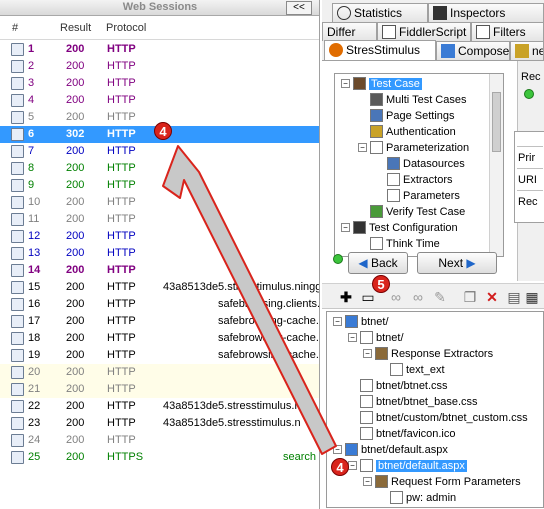  What do you see at coordinates (159, 219) in the screenshot?
I see `session-row: 11 200 HTTP` at bounding box center [159, 219].